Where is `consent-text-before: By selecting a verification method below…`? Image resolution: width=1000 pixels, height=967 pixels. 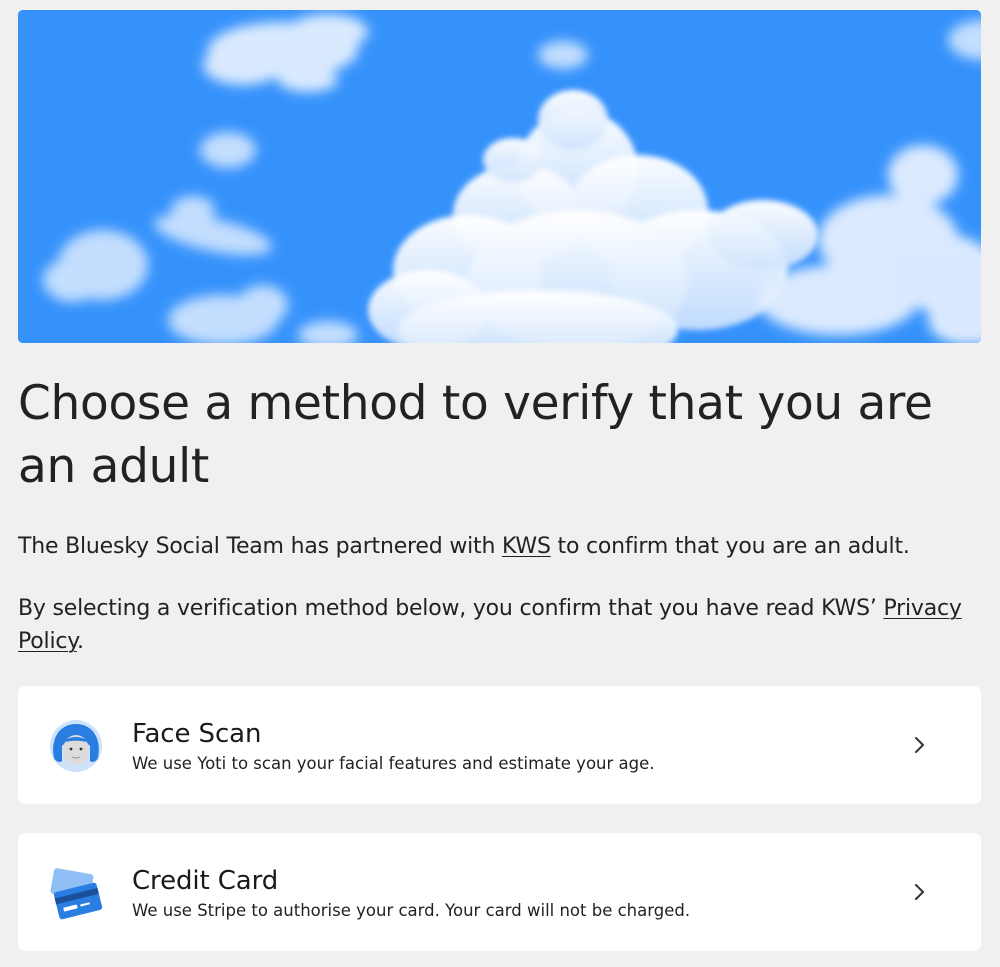
consent-text-before: By selecting a verification method below… is located at coordinates (451, 608).